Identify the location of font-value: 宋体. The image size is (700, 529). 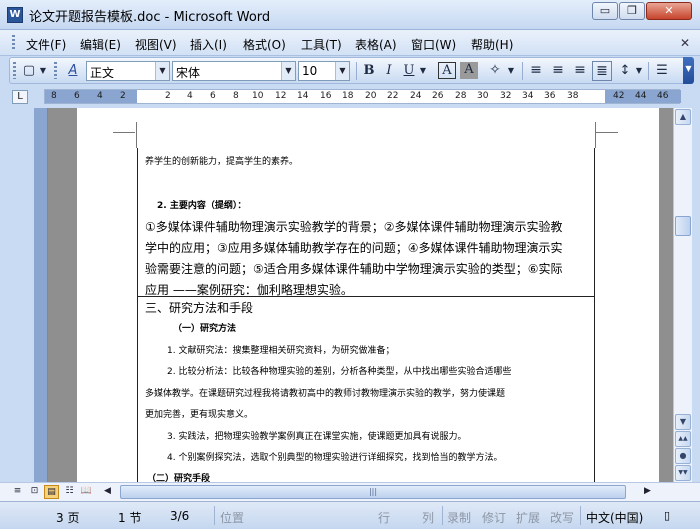
(188, 73).